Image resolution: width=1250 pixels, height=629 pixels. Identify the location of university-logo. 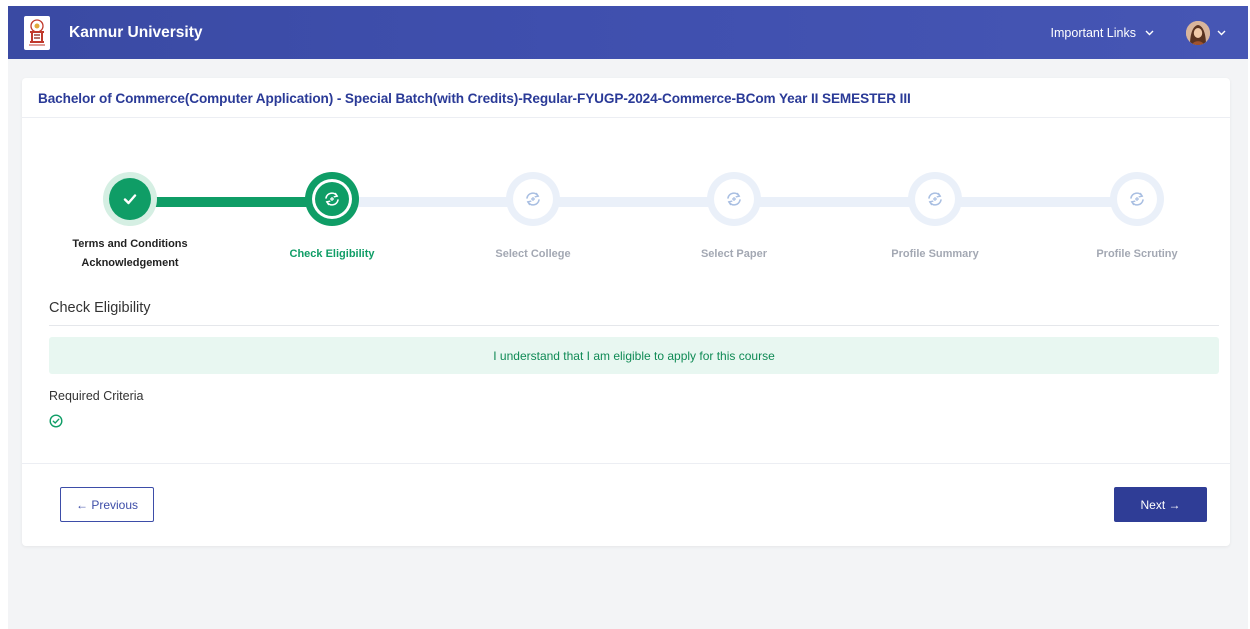
(37, 32).